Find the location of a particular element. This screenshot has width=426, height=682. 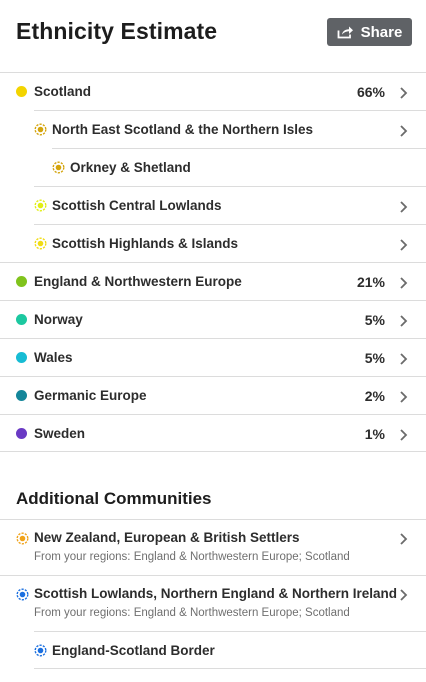

region-row: Scotland 66% is located at coordinates (213, 91).